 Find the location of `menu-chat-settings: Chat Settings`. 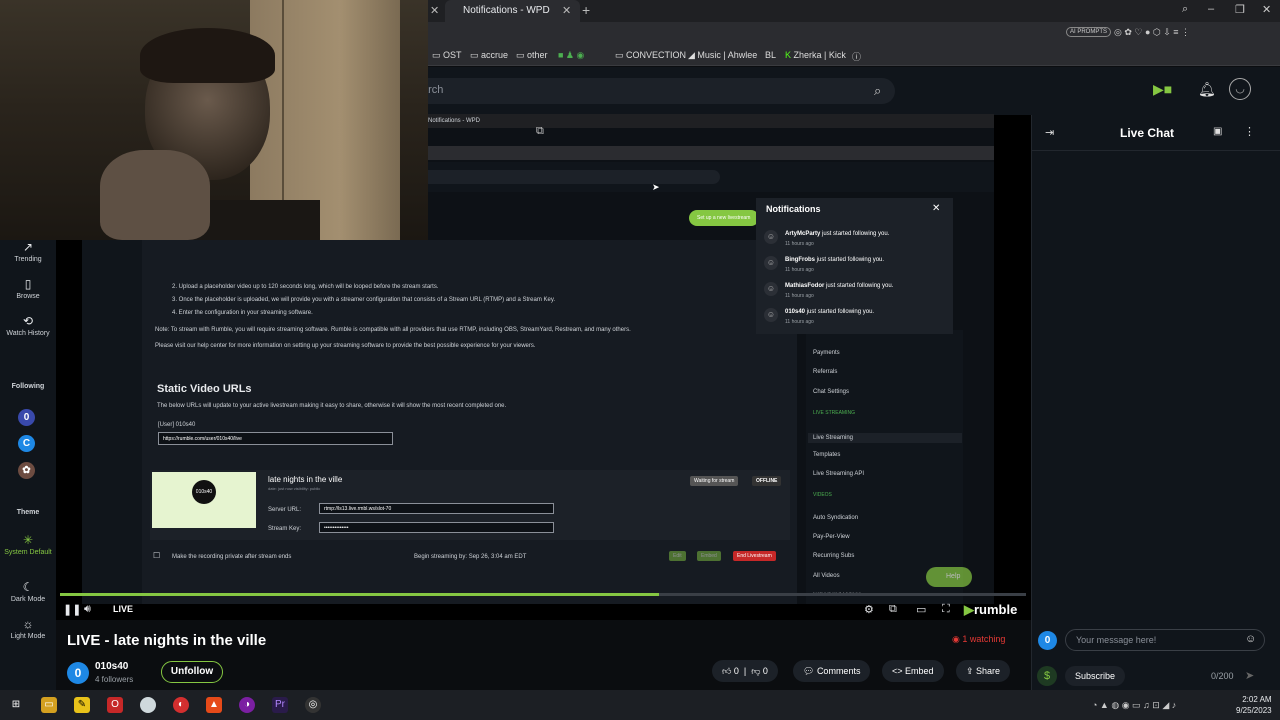

menu-chat-settings: Chat Settings is located at coordinates (831, 392).